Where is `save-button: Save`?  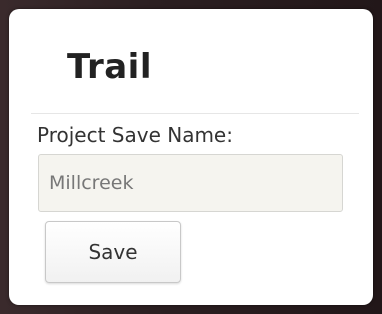 save-button: Save is located at coordinates (113, 252).